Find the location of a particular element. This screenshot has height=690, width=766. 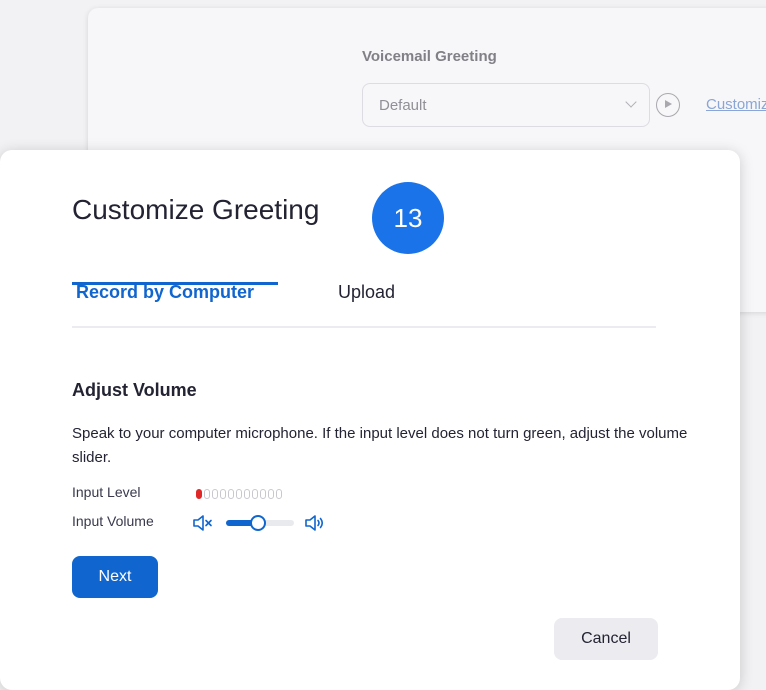

voicemail-greeting-value: Default is located at coordinates (403, 105).